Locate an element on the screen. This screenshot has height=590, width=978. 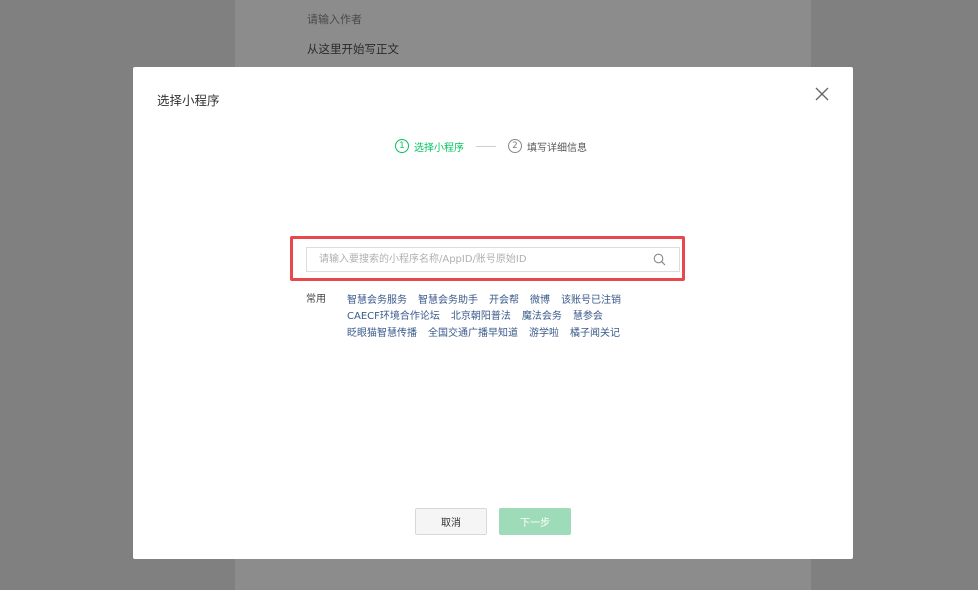
step-1-label: 选择小程序 is located at coordinates (439, 148).